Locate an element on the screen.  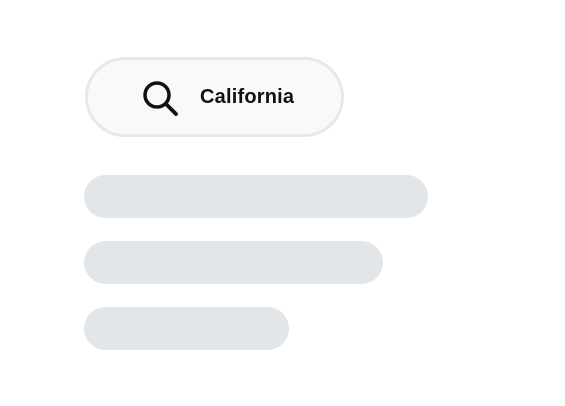
search-field: California is located at coordinates (214, 97).